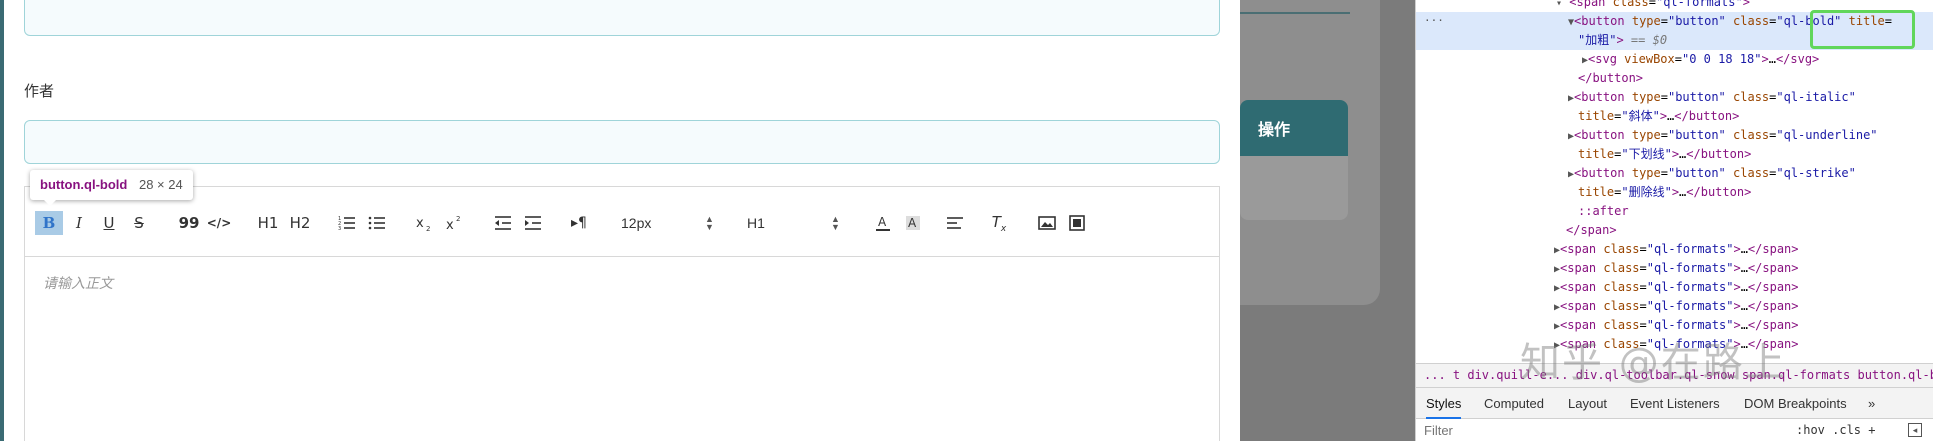 The width and height of the screenshot is (1933, 441). I want to click on subscript-button: x2, so click(425, 223).